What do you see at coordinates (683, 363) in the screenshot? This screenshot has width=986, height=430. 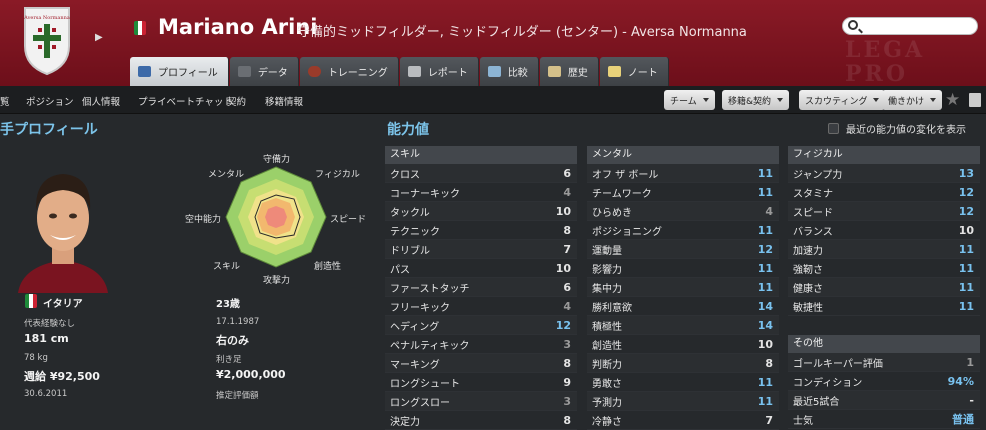 I see `attribute-row: 判断力 8` at bounding box center [683, 363].